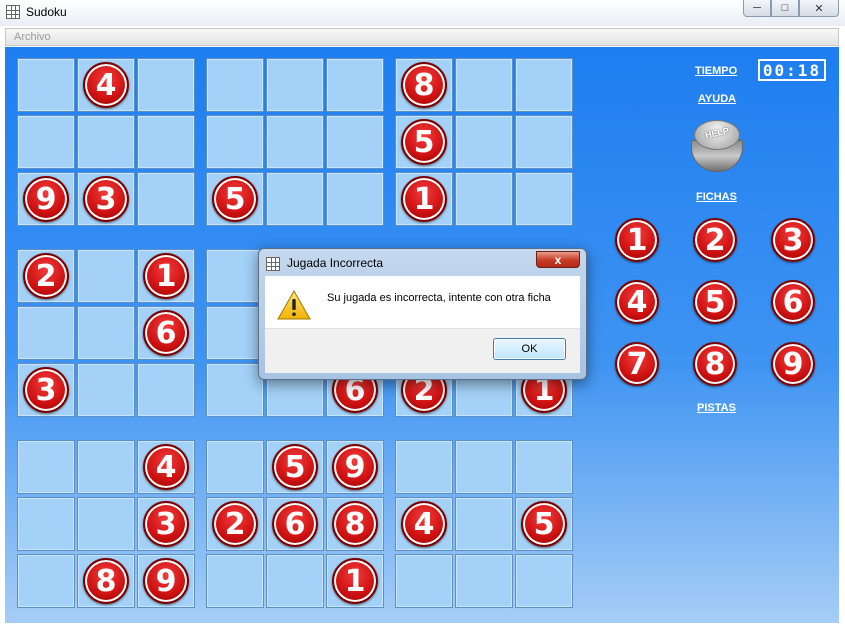  I want to click on ayuda-link: AYUDA, so click(717, 99).